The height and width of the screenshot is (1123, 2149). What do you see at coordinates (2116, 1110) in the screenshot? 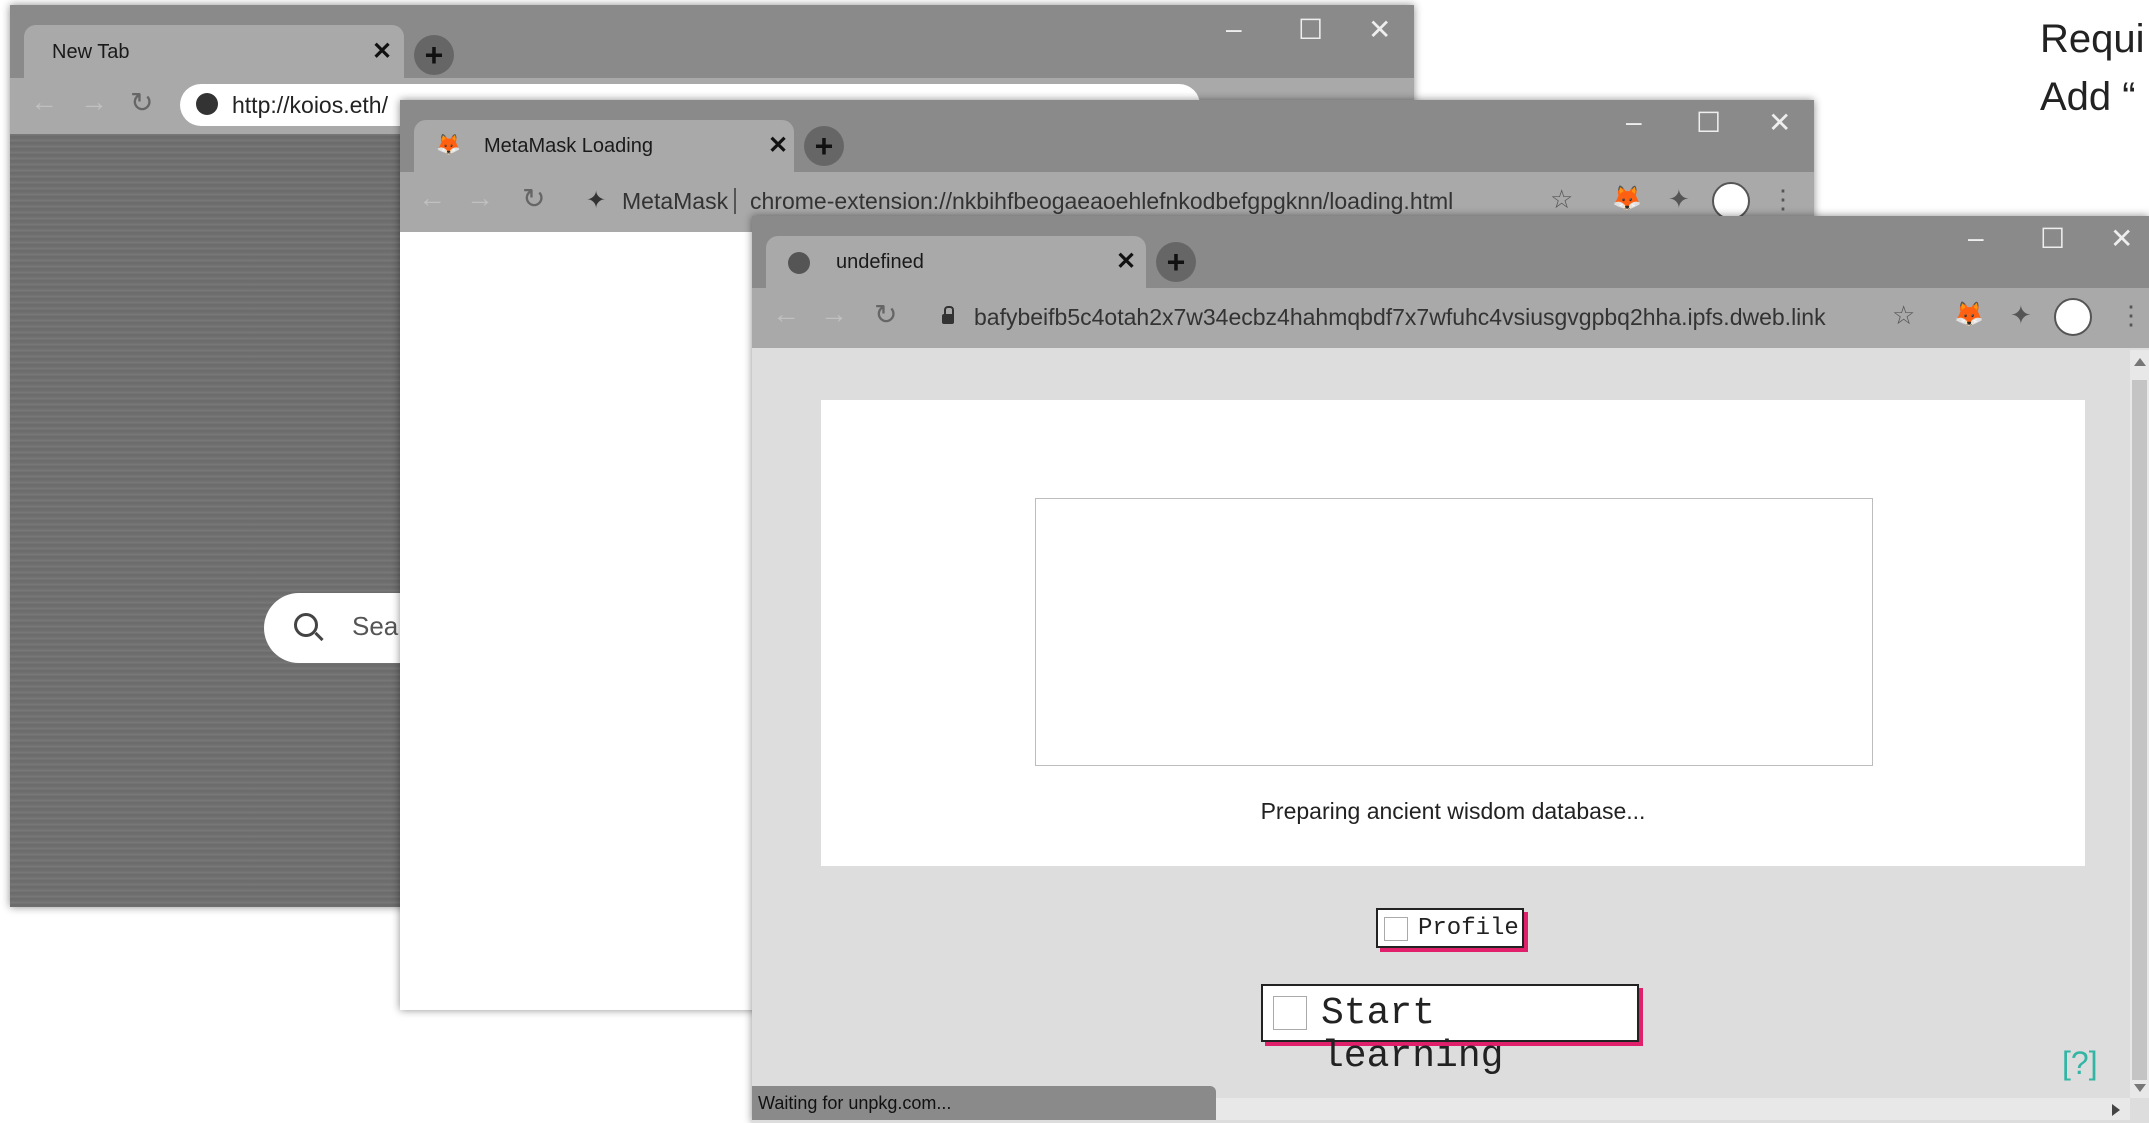
I see `scroll-right-arrow` at bounding box center [2116, 1110].